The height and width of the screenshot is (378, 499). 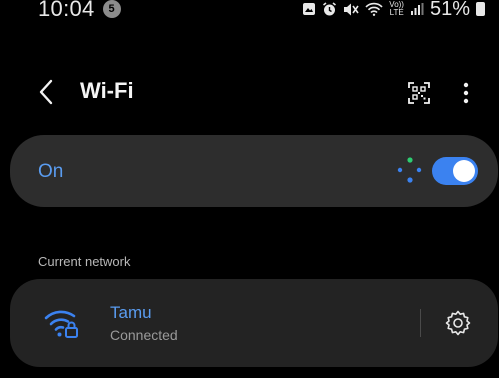 I want to click on switch-knob, so click(x=464, y=171).